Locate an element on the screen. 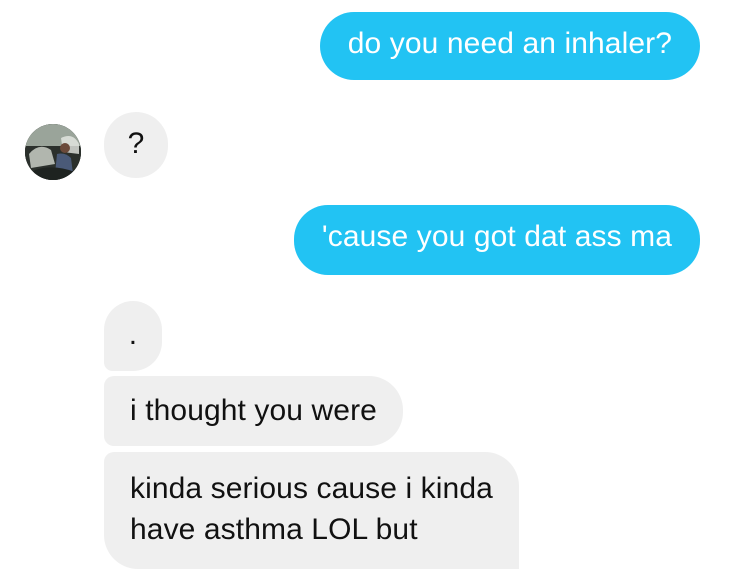  message-line: kinda serious cause i kinda is located at coordinates (311, 488).